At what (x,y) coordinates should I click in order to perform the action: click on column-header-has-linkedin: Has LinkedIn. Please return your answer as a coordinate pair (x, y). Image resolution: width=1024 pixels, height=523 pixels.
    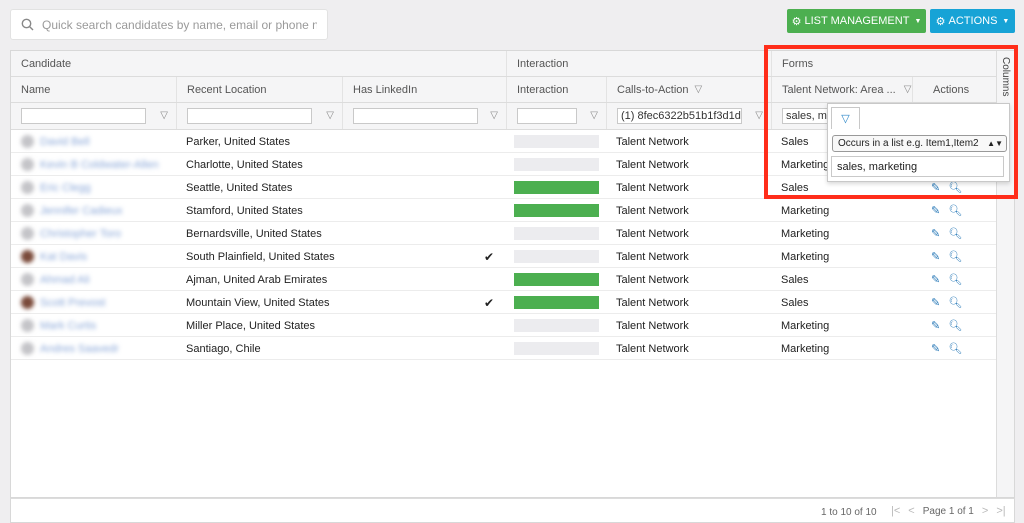
    Looking at the image, I should click on (424, 89).